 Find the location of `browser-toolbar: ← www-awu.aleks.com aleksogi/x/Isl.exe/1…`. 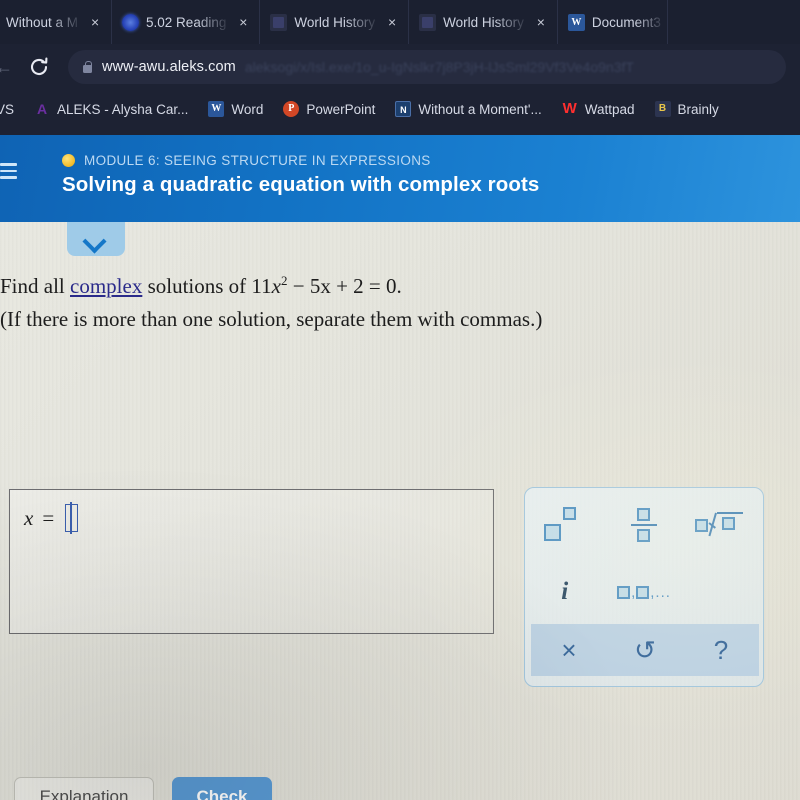

browser-toolbar: ← www-awu.aleks.com aleksogi/x/Isl.exe/1… is located at coordinates (400, 67).